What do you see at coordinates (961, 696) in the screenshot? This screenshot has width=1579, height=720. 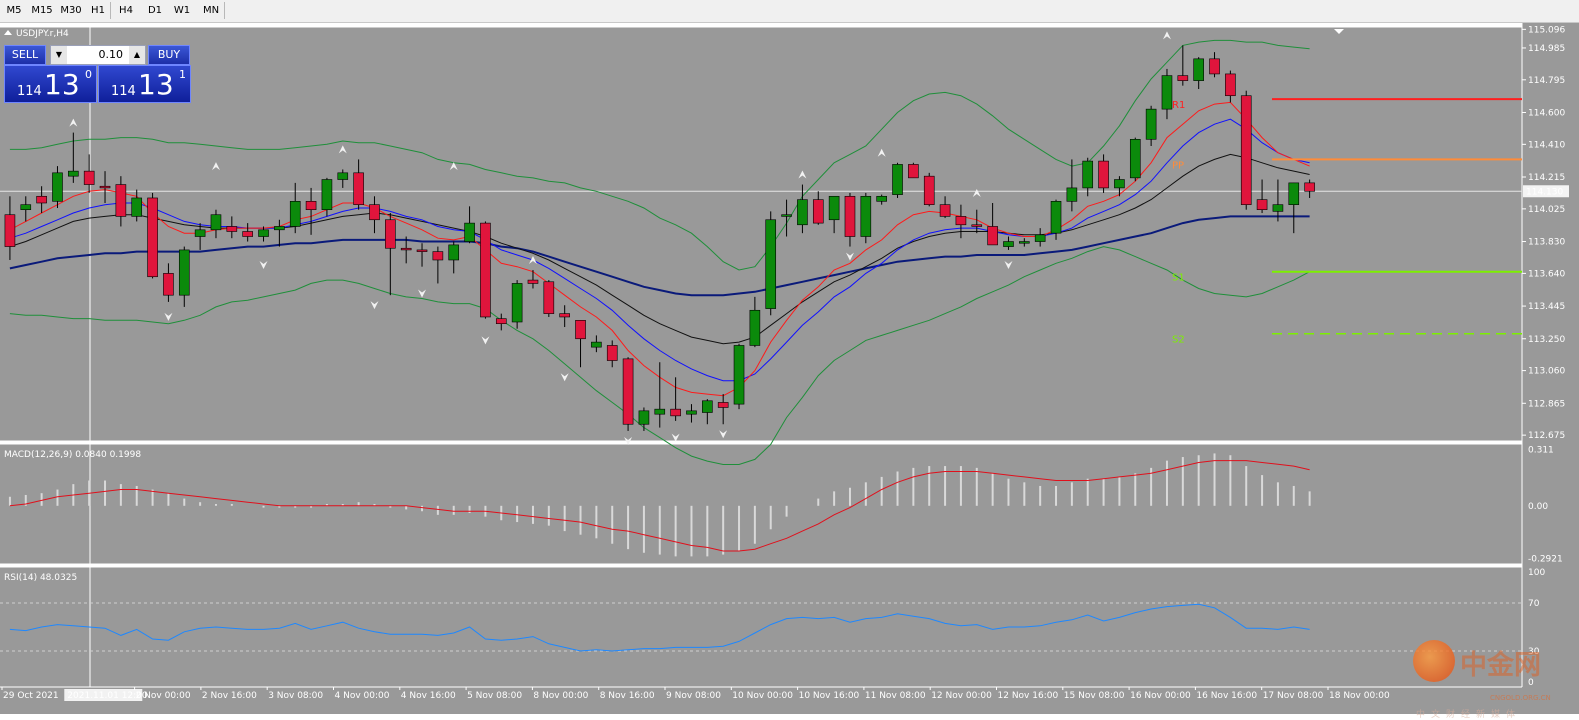 I see `time-tick-label: 12 Nov 00:00` at bounding box center [961, 696].